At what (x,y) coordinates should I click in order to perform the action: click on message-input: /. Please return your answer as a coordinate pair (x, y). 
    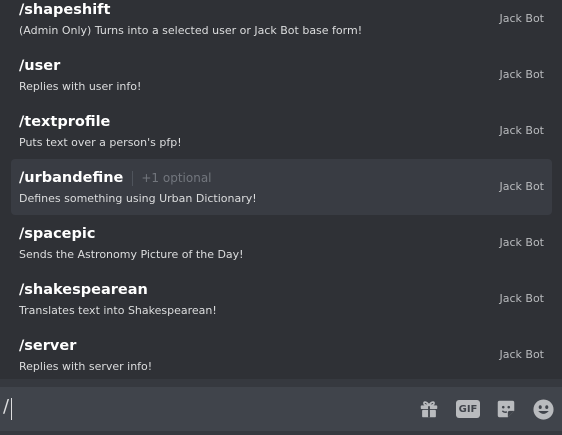
    Looking at the image, I should click on (6, 406).